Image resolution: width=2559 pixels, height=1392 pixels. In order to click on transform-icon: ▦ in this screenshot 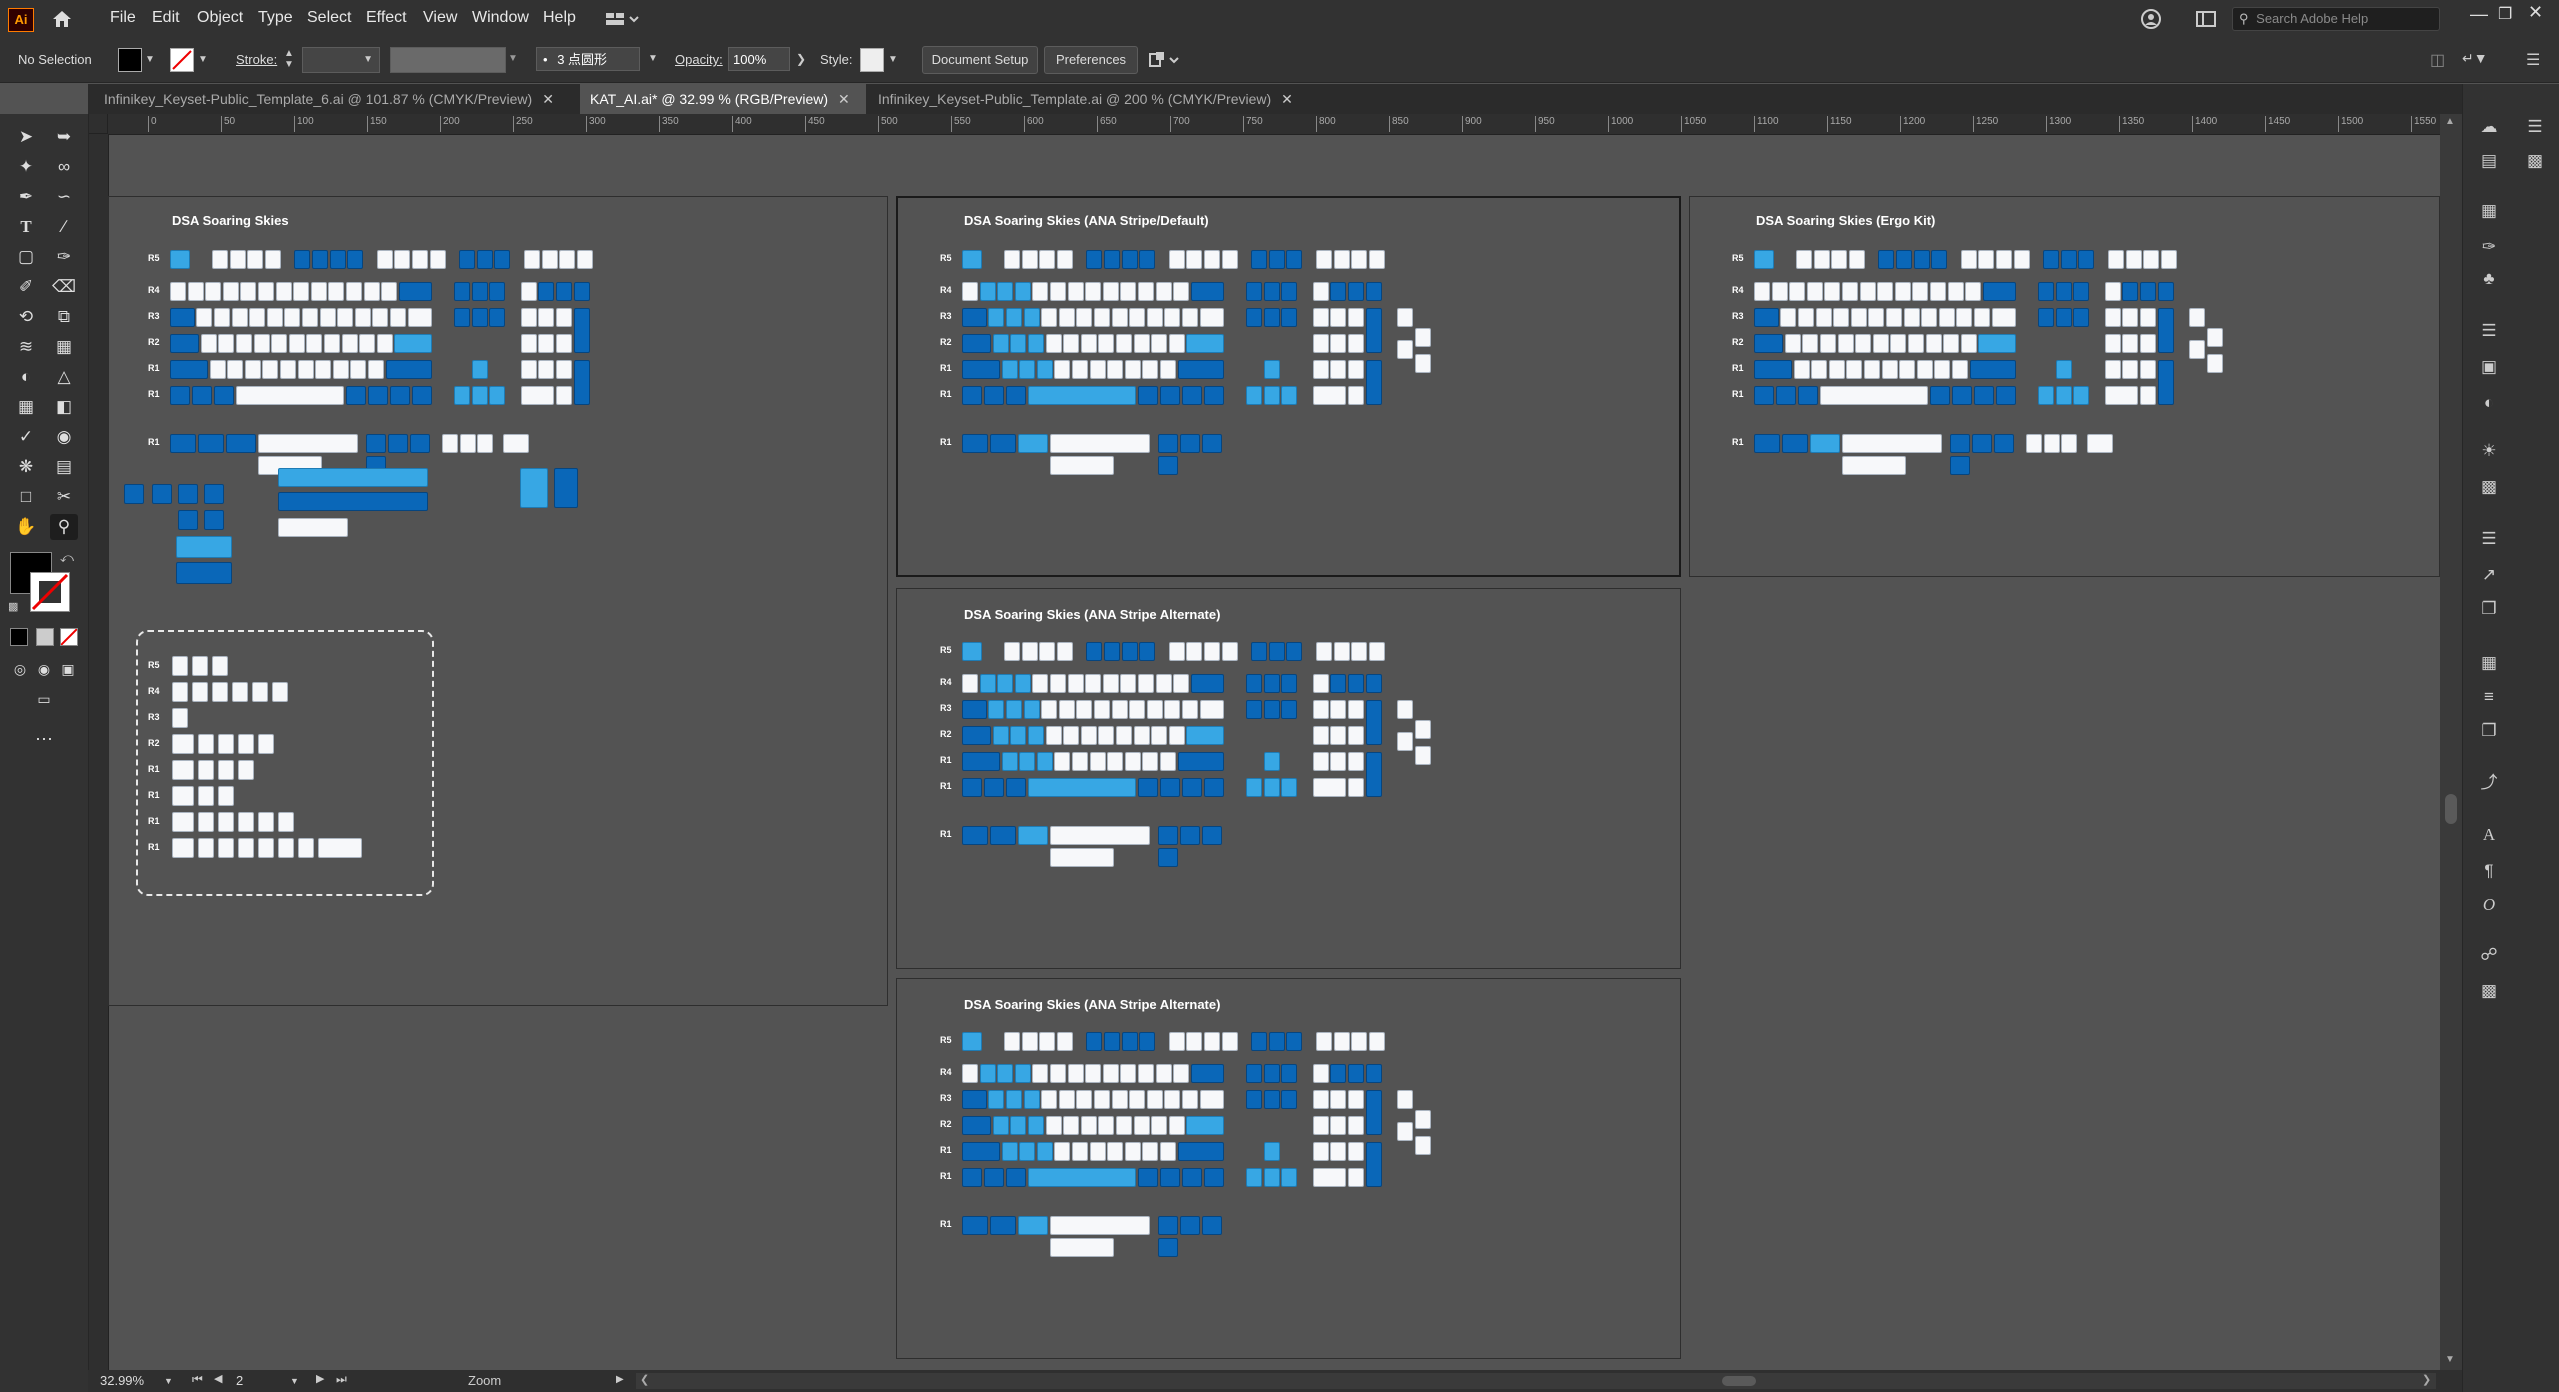, I will do `click(2489, 663)`.